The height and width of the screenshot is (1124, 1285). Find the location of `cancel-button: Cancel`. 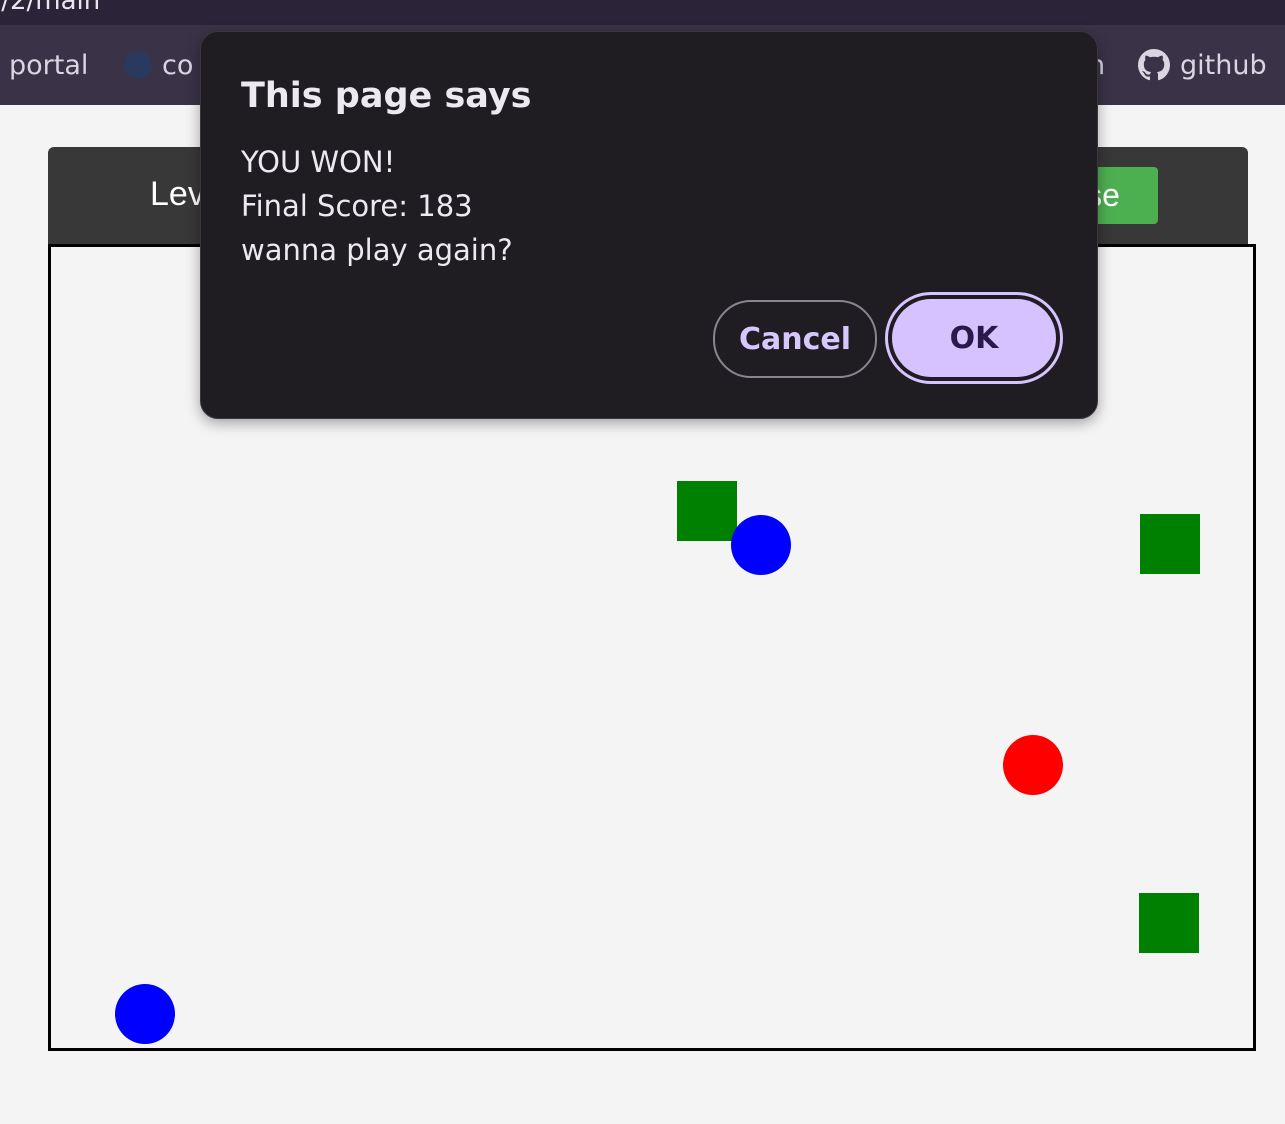

cancel-button: Cancel is located at coordinates (795, 339).